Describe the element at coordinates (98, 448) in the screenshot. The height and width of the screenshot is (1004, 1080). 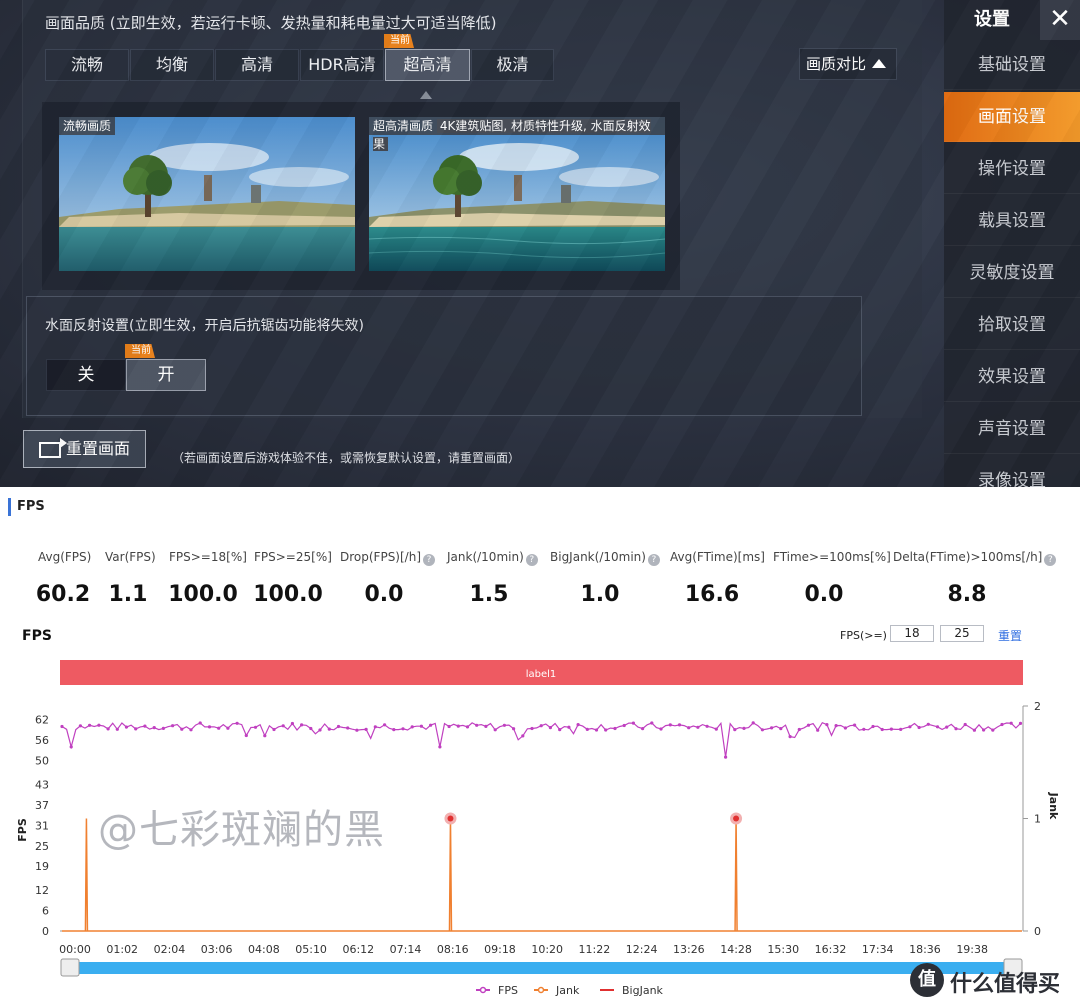
I see `reset-button-label: 重置画面` at that location.